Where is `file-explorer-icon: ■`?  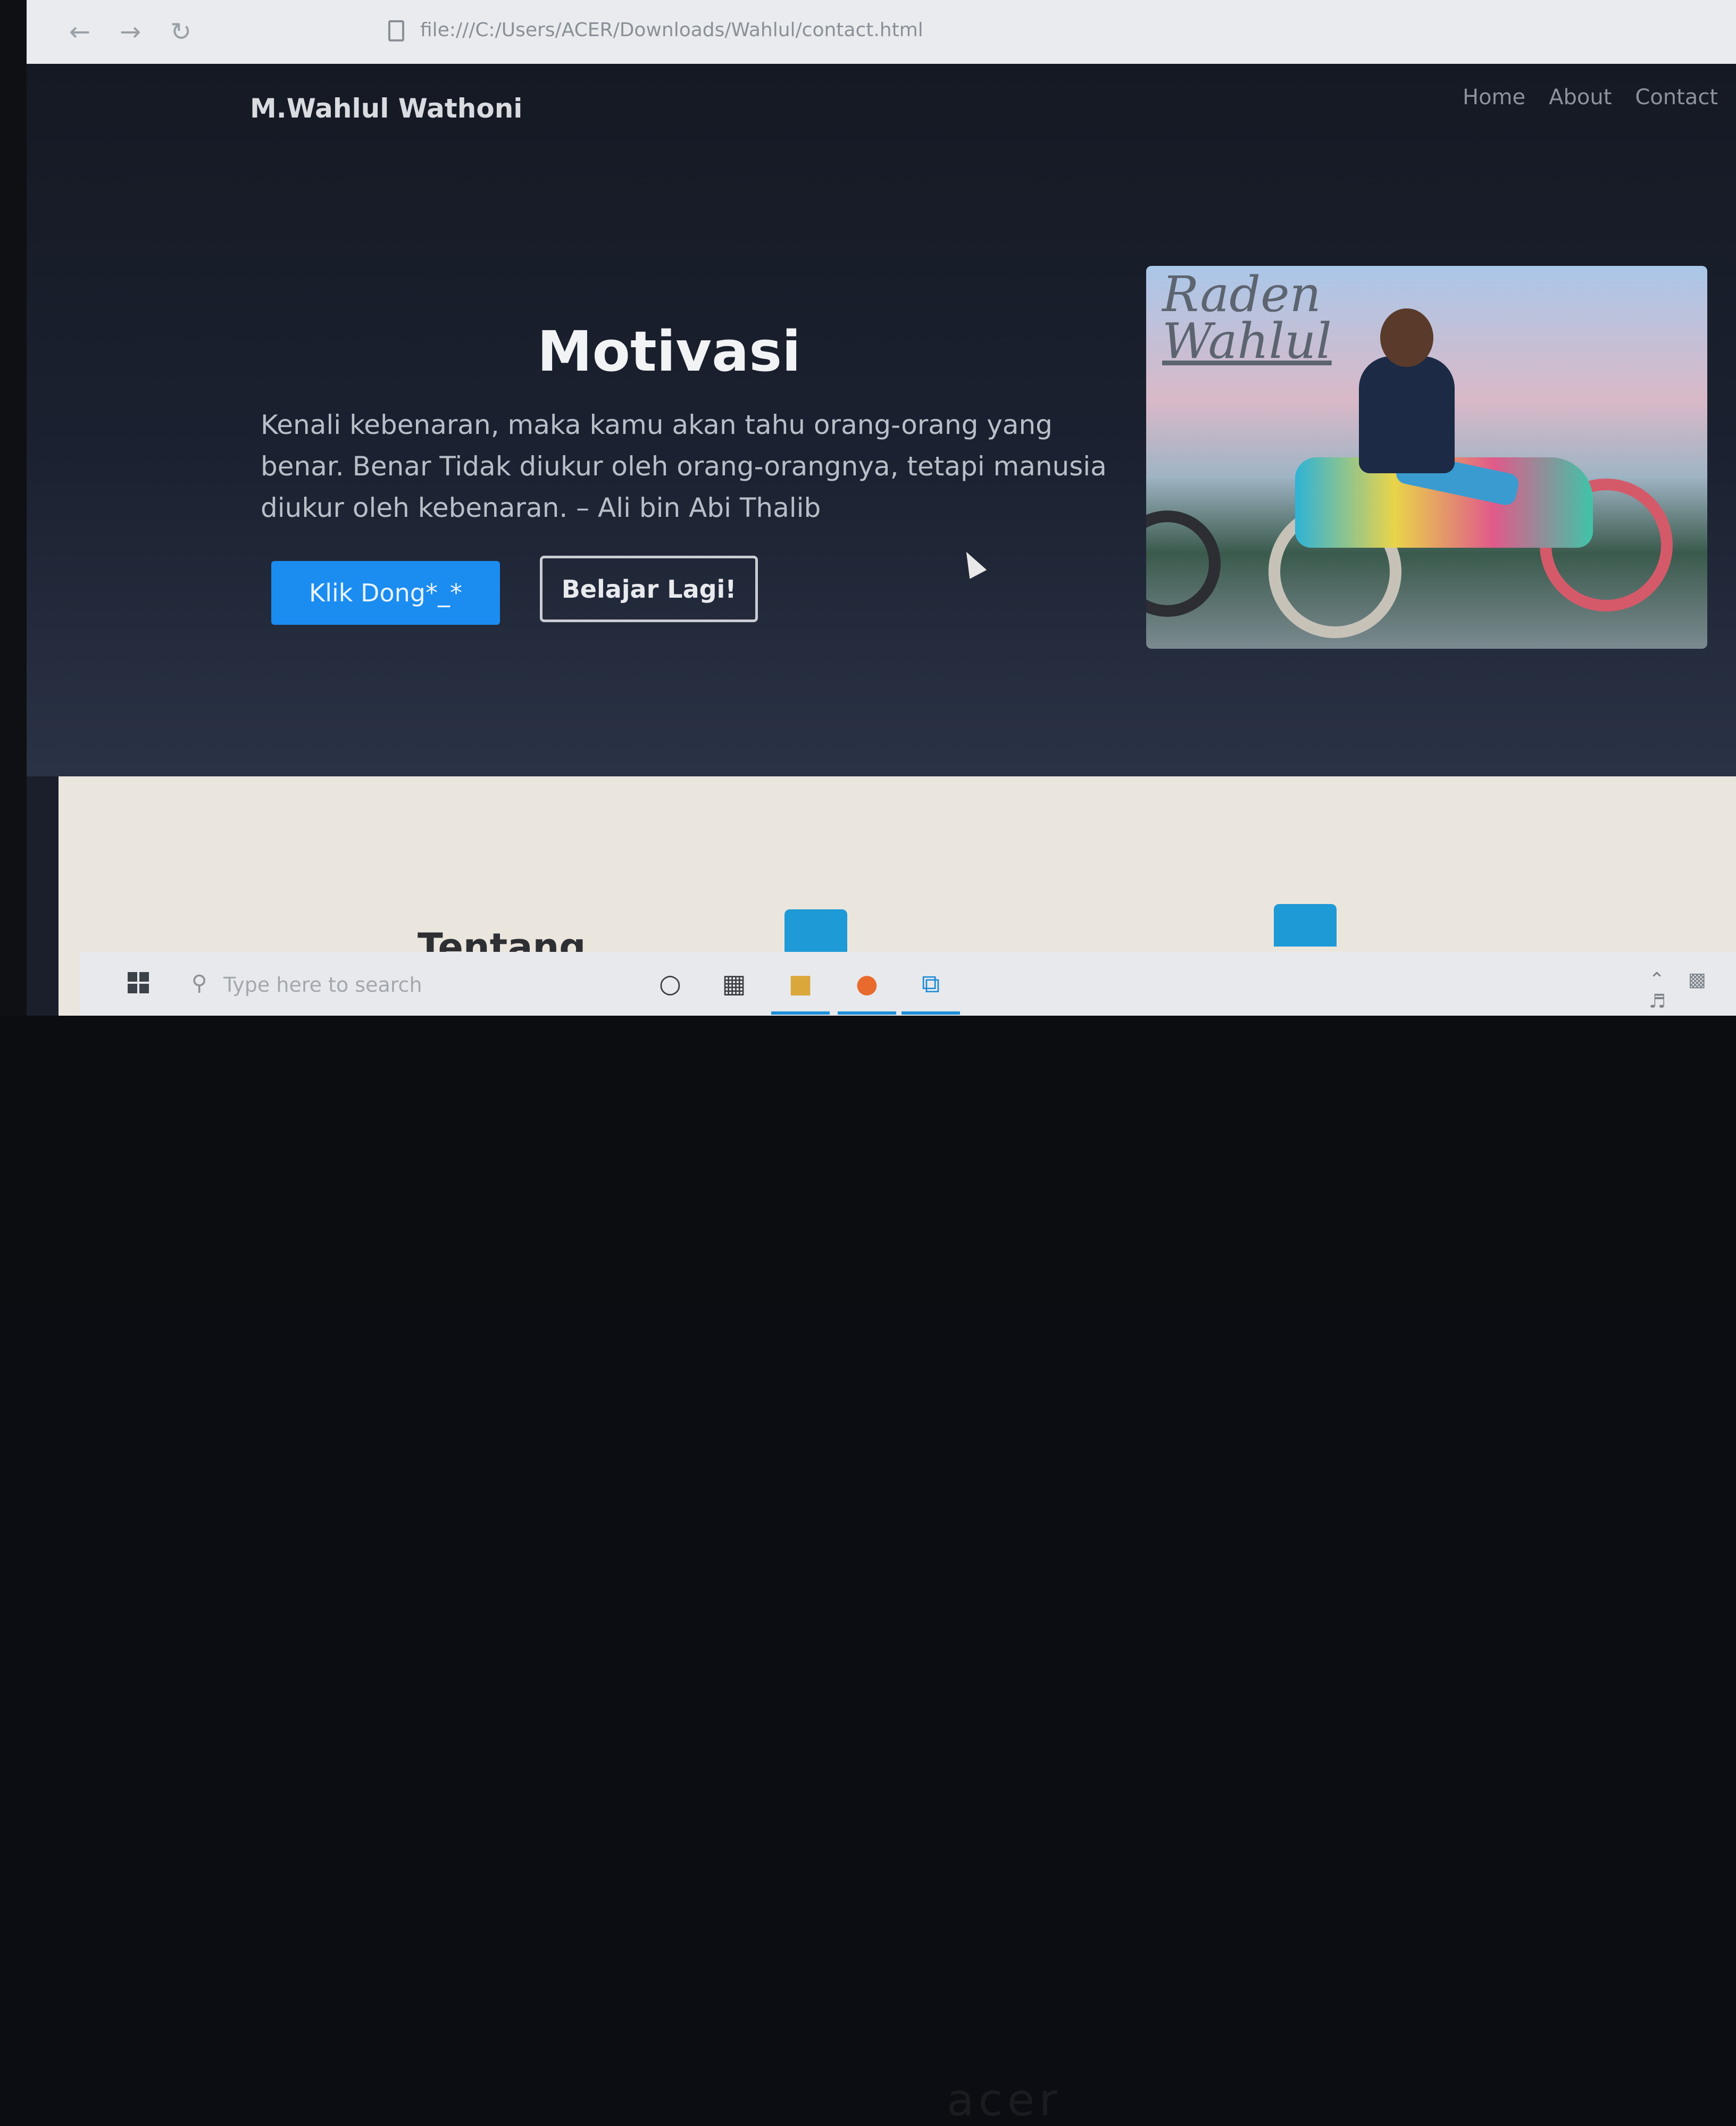 file-explorer-icon: ■ is located at coordinates (800, 983).